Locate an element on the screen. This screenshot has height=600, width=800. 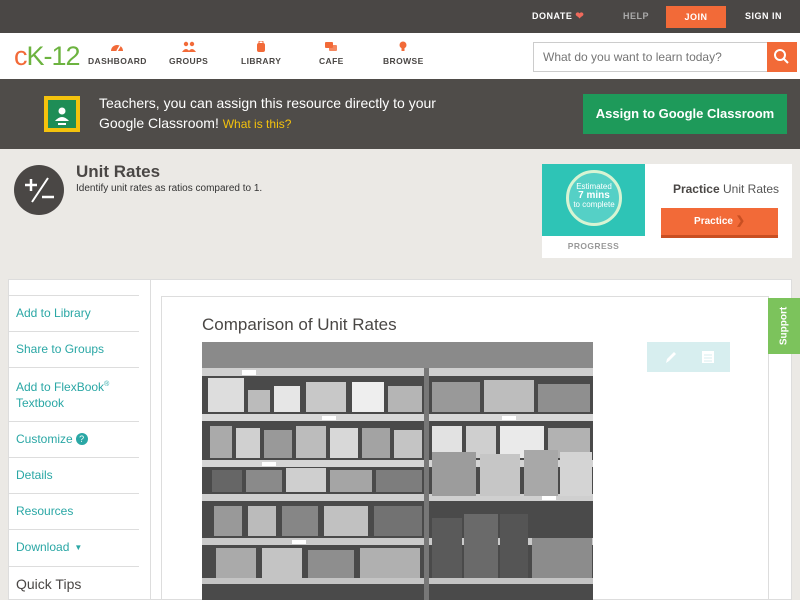
sign-in-link: SIGN IN is located at coordinates (763, 16).